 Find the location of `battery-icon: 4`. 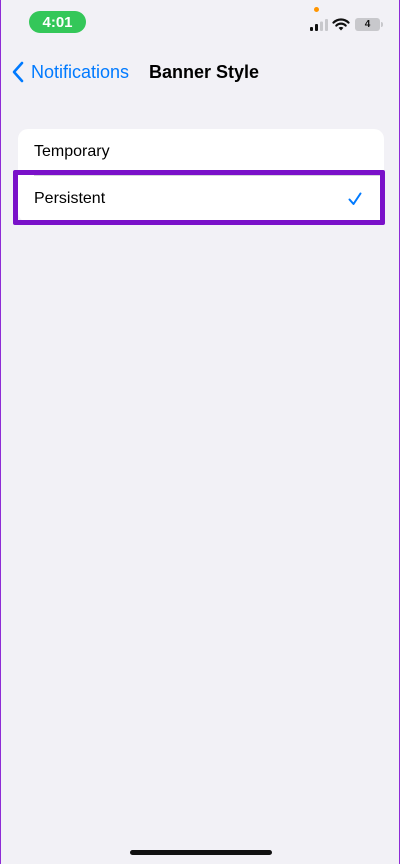

battery-icon: 4 is located at coordinates (369, 24).